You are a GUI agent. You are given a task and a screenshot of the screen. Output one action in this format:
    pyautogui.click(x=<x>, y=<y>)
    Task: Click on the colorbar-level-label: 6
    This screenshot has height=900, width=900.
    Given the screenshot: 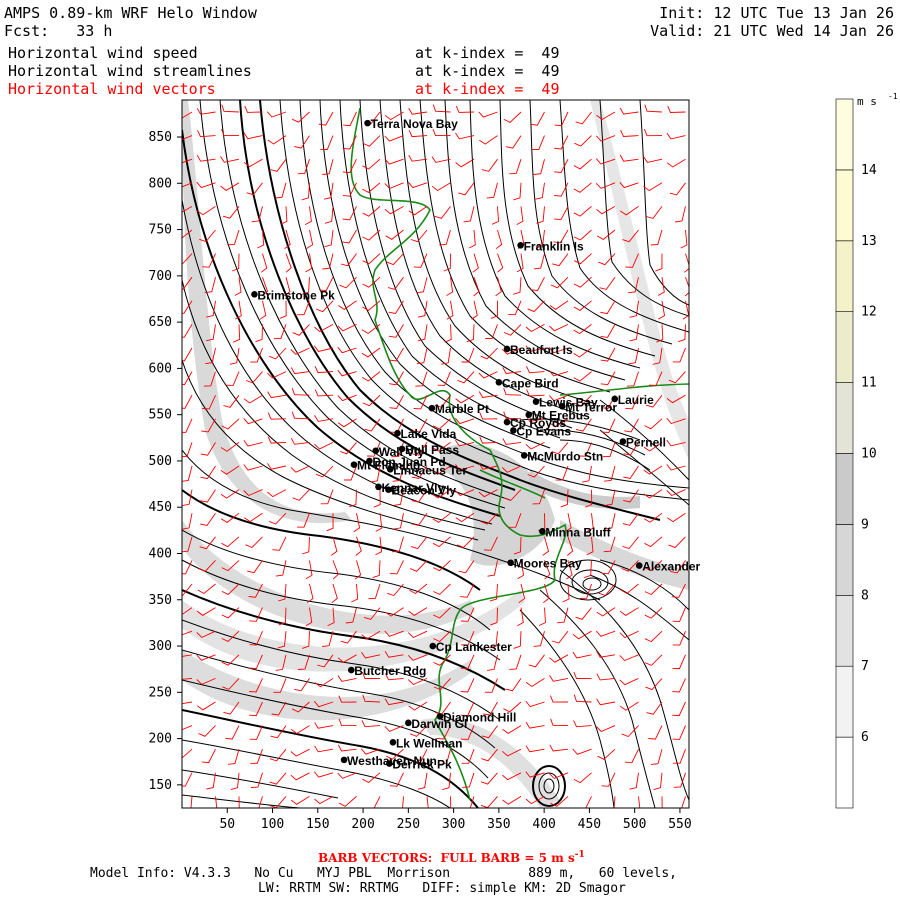 What is the action you would take?
    pyautogui.click(x=865, y=737)
    